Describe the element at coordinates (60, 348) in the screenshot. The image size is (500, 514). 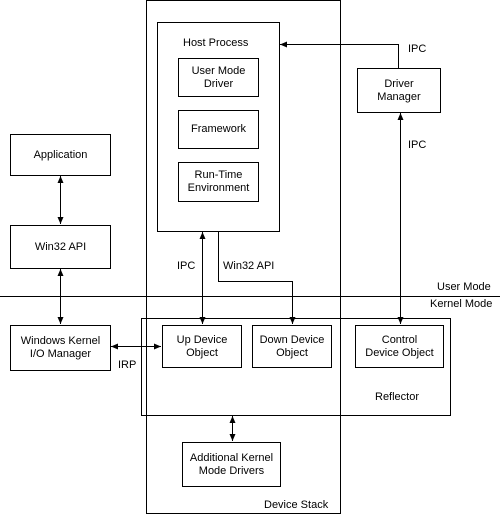
I see `io-manager-box: Windows Kernel I/O Manager` at that location.